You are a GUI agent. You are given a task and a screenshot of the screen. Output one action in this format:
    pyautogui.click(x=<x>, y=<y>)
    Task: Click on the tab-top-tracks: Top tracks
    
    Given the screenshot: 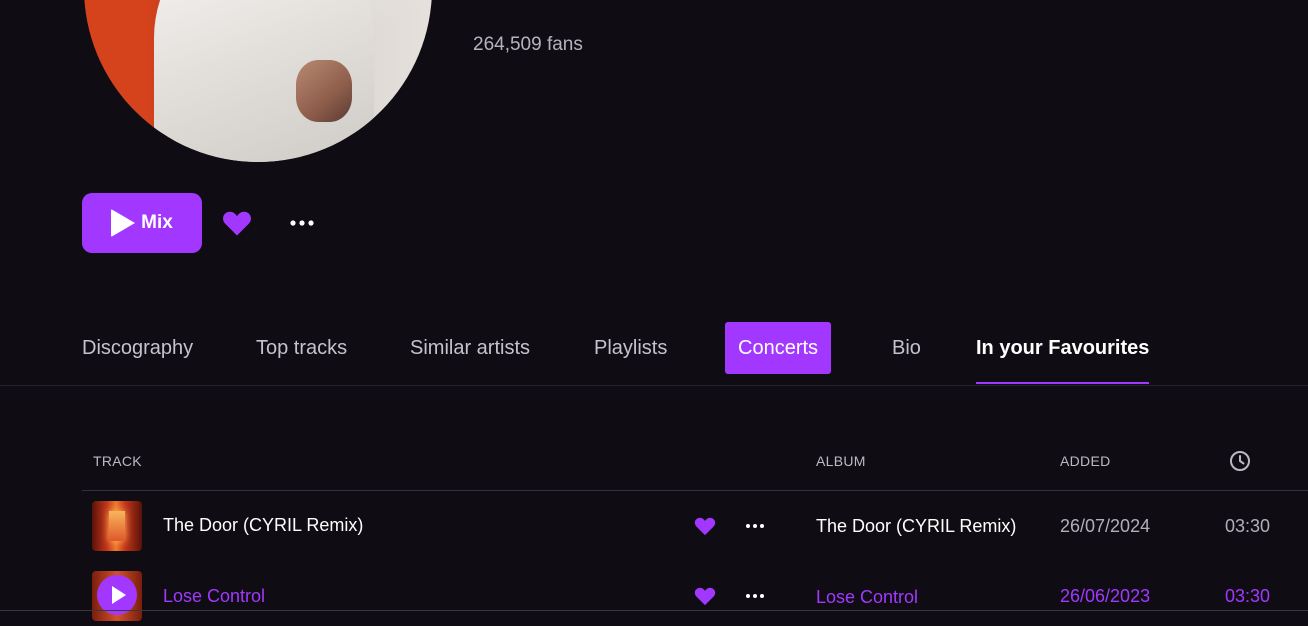 What is the action you would take?
    pyautogui.click(x=301, y=348)
    